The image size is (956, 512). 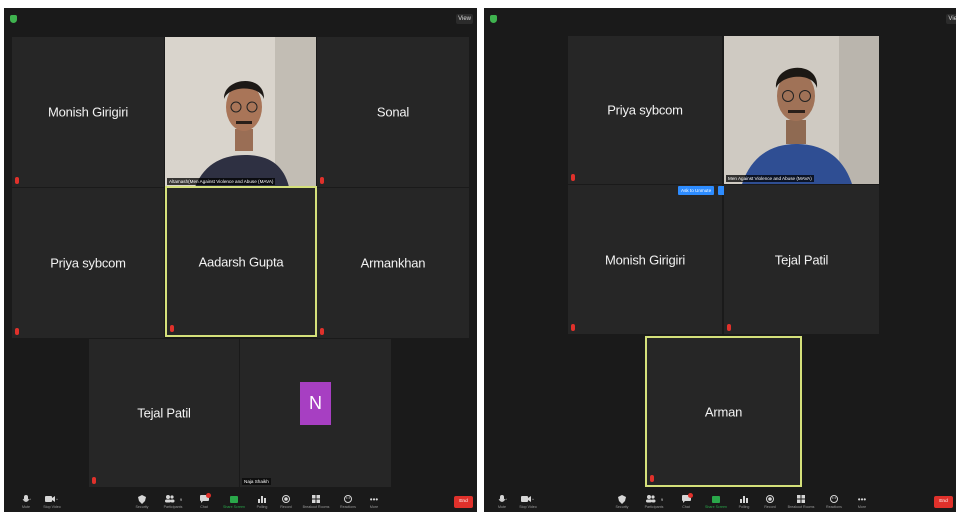 I want to click on participant-tile: Sonal, so click(x=393, y=112).